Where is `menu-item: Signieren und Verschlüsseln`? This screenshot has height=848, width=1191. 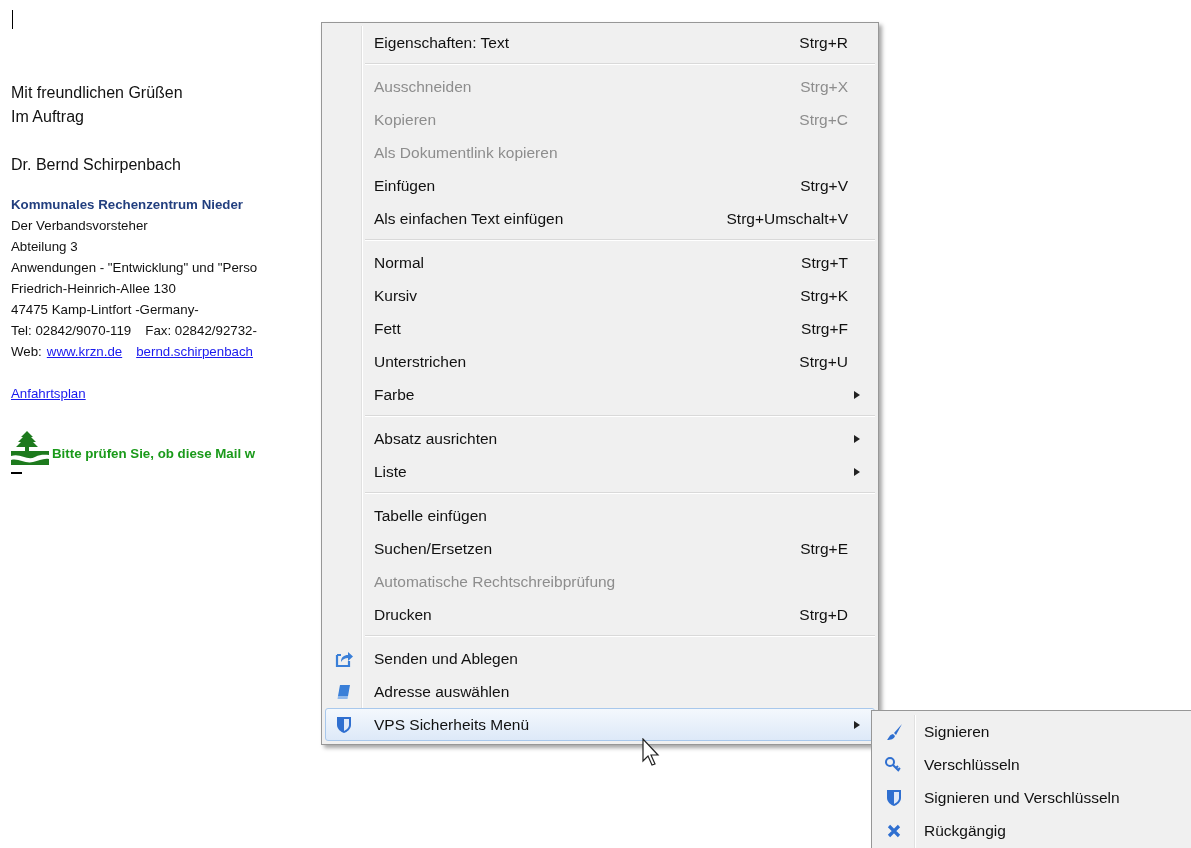 menu-item: Signieren und Verschlüsseln is located at coordinates (1033, 797).